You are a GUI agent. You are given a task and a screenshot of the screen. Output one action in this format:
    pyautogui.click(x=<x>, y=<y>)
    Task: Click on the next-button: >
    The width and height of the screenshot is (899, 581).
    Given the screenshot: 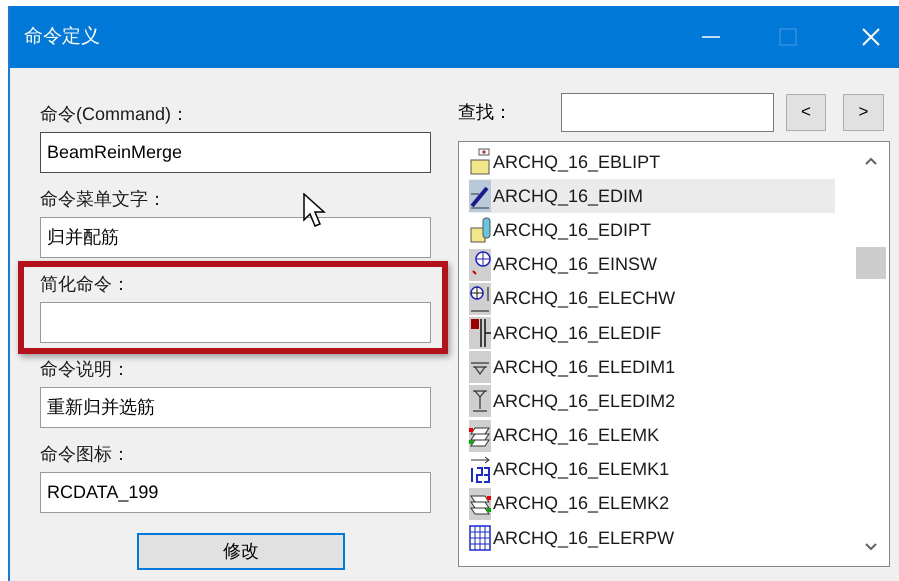 What is the action you would take?
    pyautogui.click(x=863, y=112)
    